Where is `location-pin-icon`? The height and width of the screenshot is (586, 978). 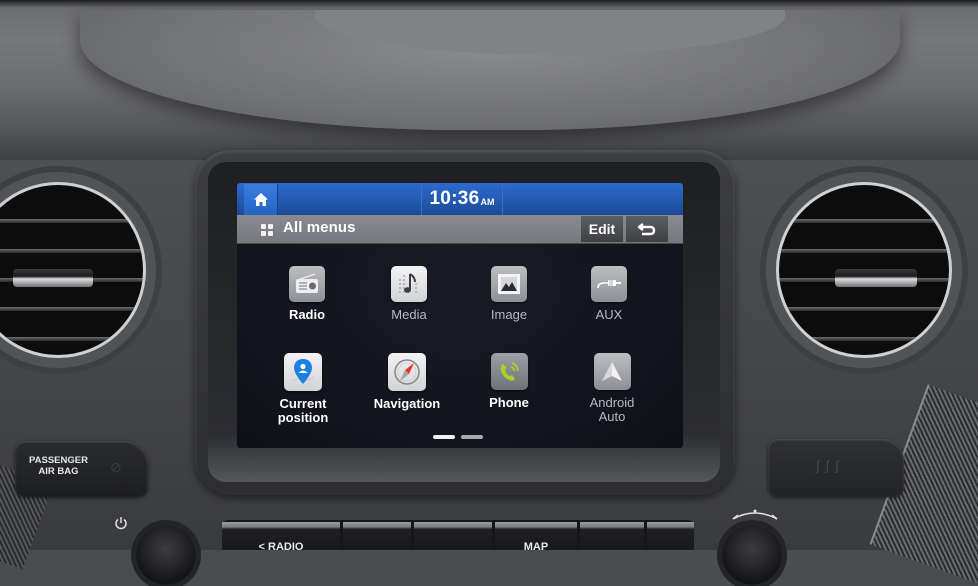
location-pin-icon is located at coordinates (303, 372).